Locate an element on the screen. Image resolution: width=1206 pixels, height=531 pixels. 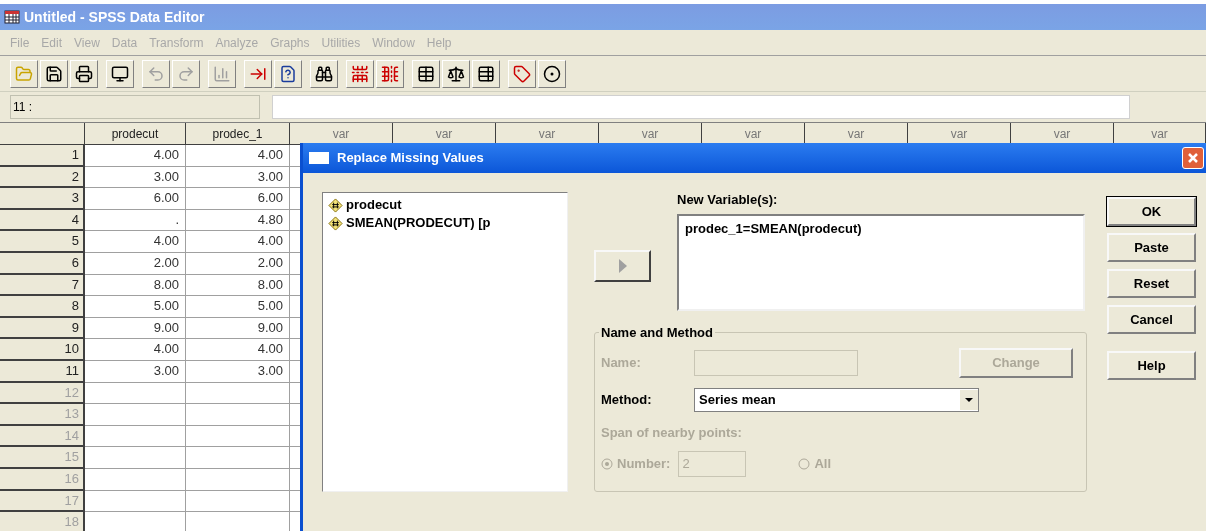
table-cell: 4.80 is located at coordinates (238, 220).